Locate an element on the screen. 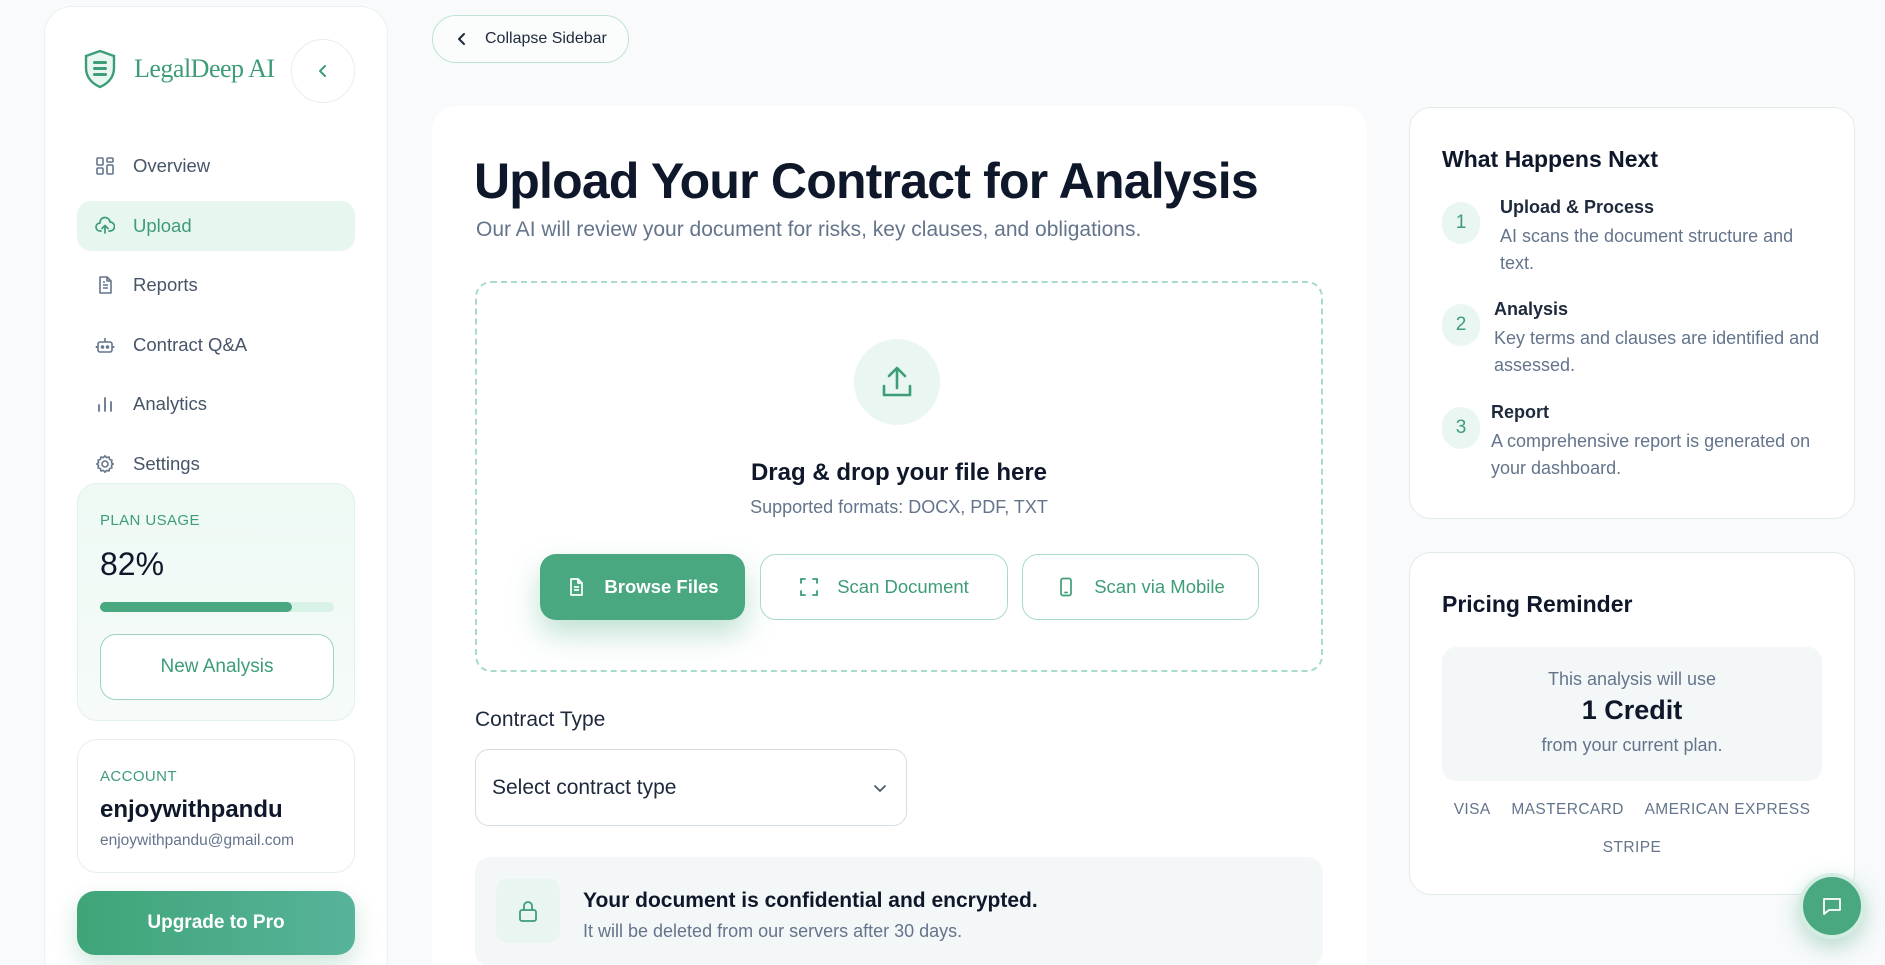 The image size is (1885, 965). contract-type-label: Contract Type is located at coordinates (540, 719).